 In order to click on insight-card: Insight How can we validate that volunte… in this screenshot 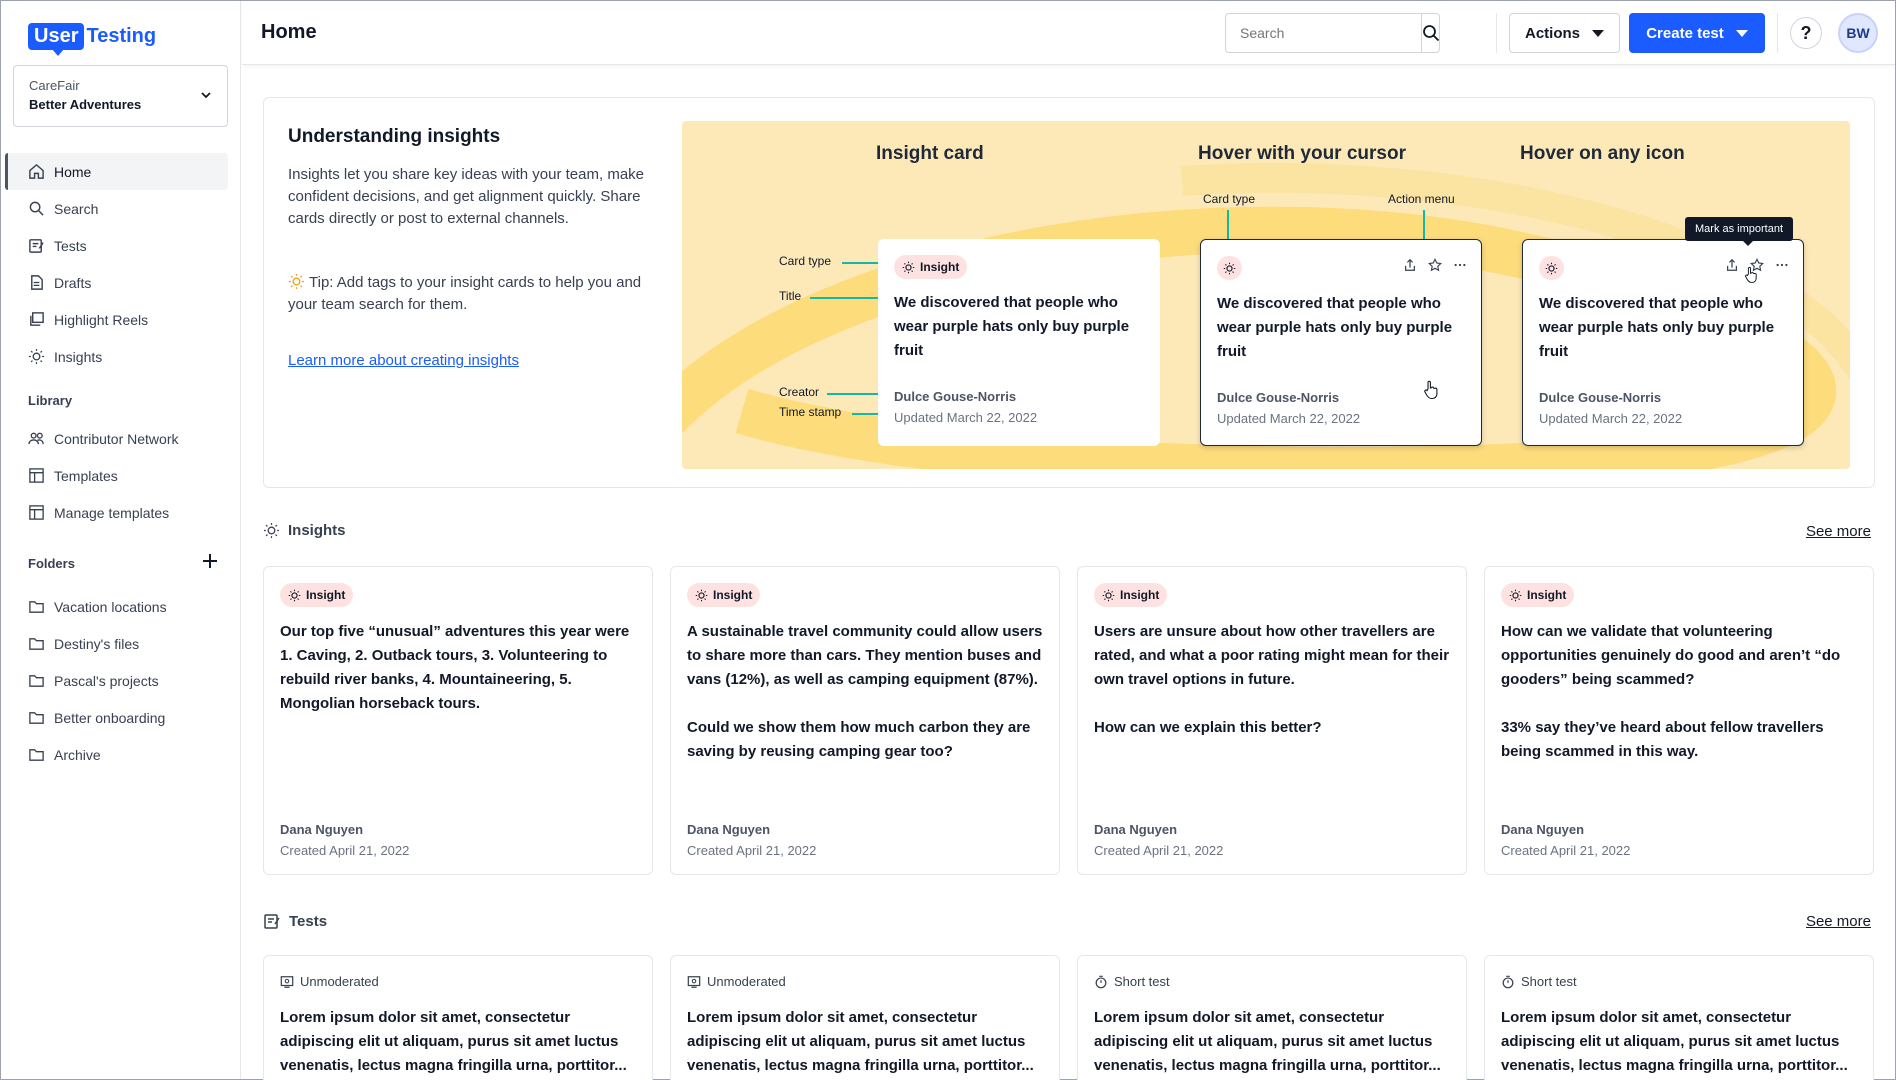, I will do `click(1679, 720)`.